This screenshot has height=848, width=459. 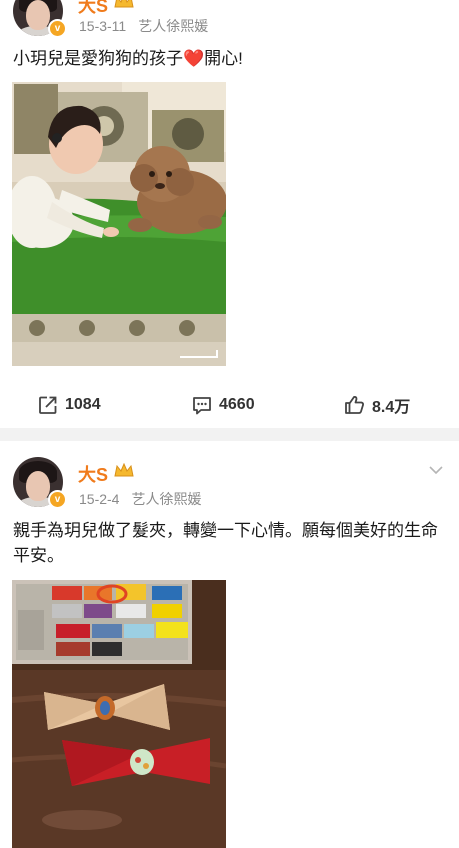 I want to click on post-actions: 1084 4660 8.4万, so click(x=229, y=405).